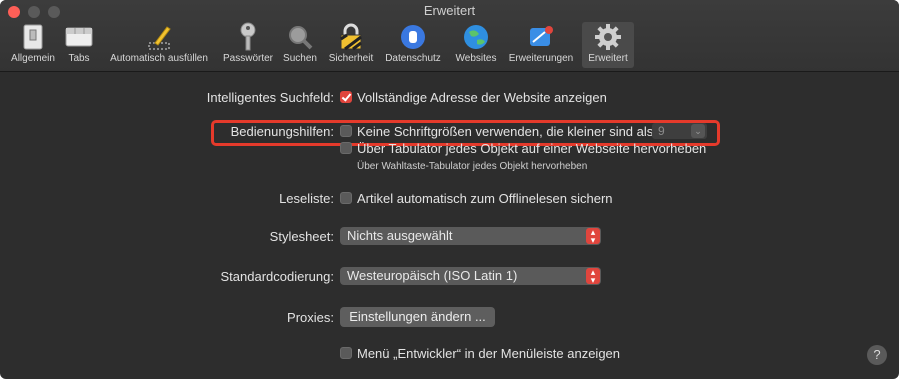  What do you see at coordinates (661, 131) in the screenshot?
I see `min-font-size-value: 9` at bounding box center [661, 131].